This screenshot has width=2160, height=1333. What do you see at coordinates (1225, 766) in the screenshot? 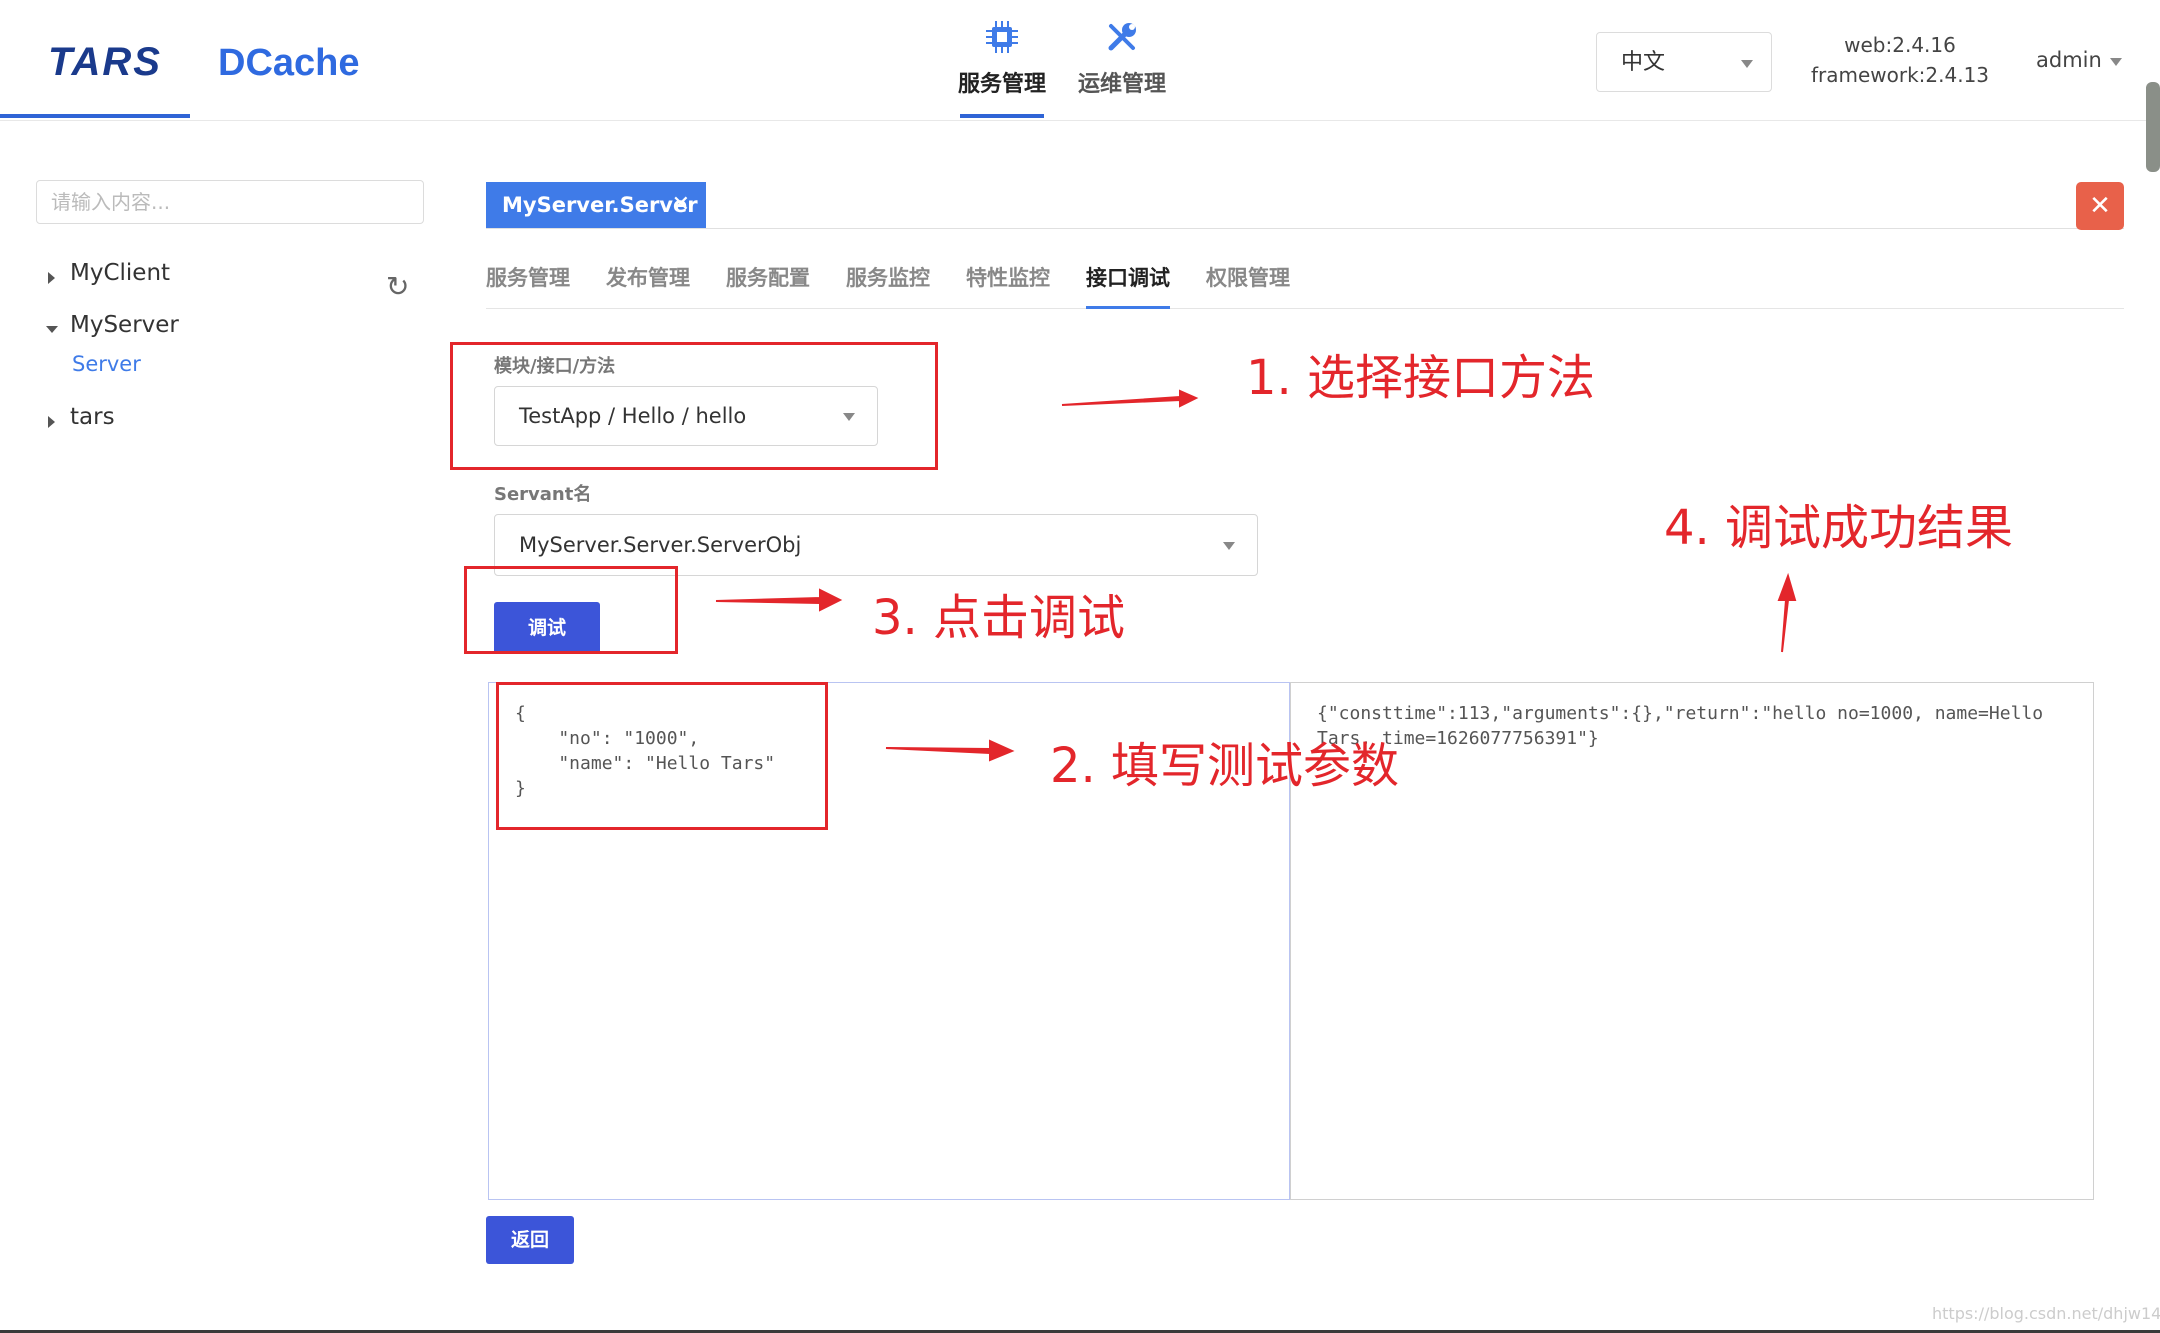
I see `annotation-step2: 2. 填写测试参数` at bounding box center [1225, 766].